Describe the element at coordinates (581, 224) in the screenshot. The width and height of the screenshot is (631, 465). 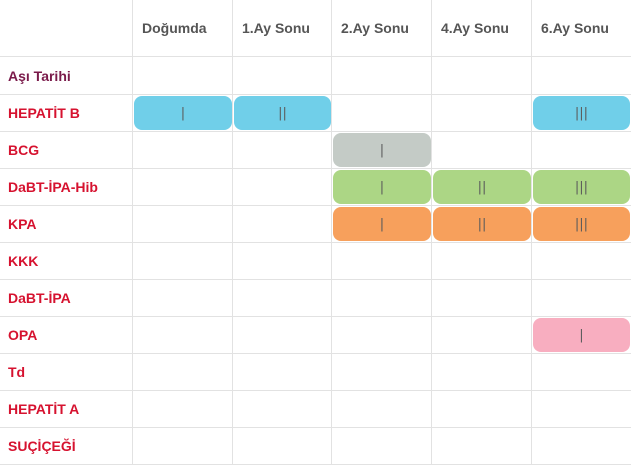
I see `dose-badge-kpa-6-ay-sonu: |||` at that location.